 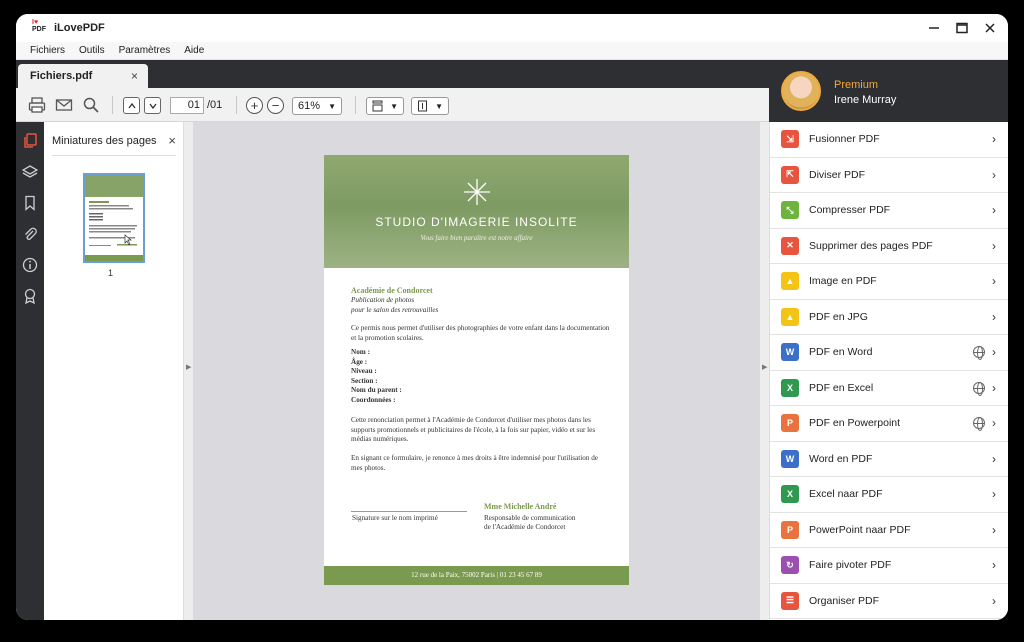 I want to click on thumbnail-preview, so click(x=114, y=218).